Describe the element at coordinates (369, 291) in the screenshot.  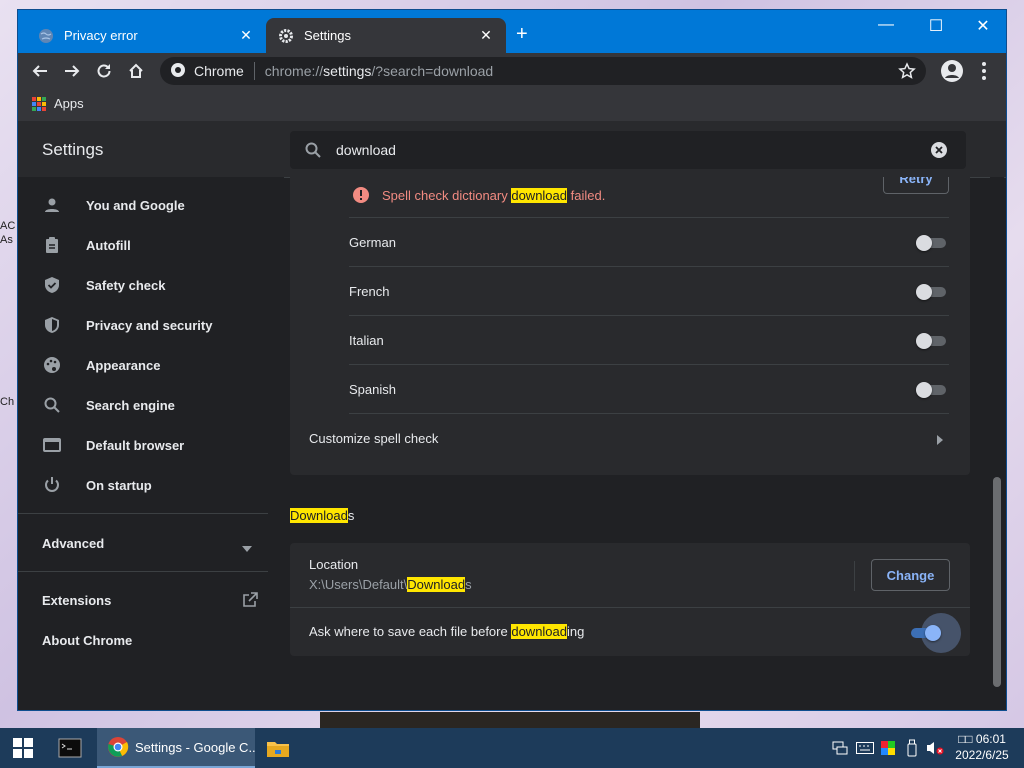
I see `language-name: French` at that location.